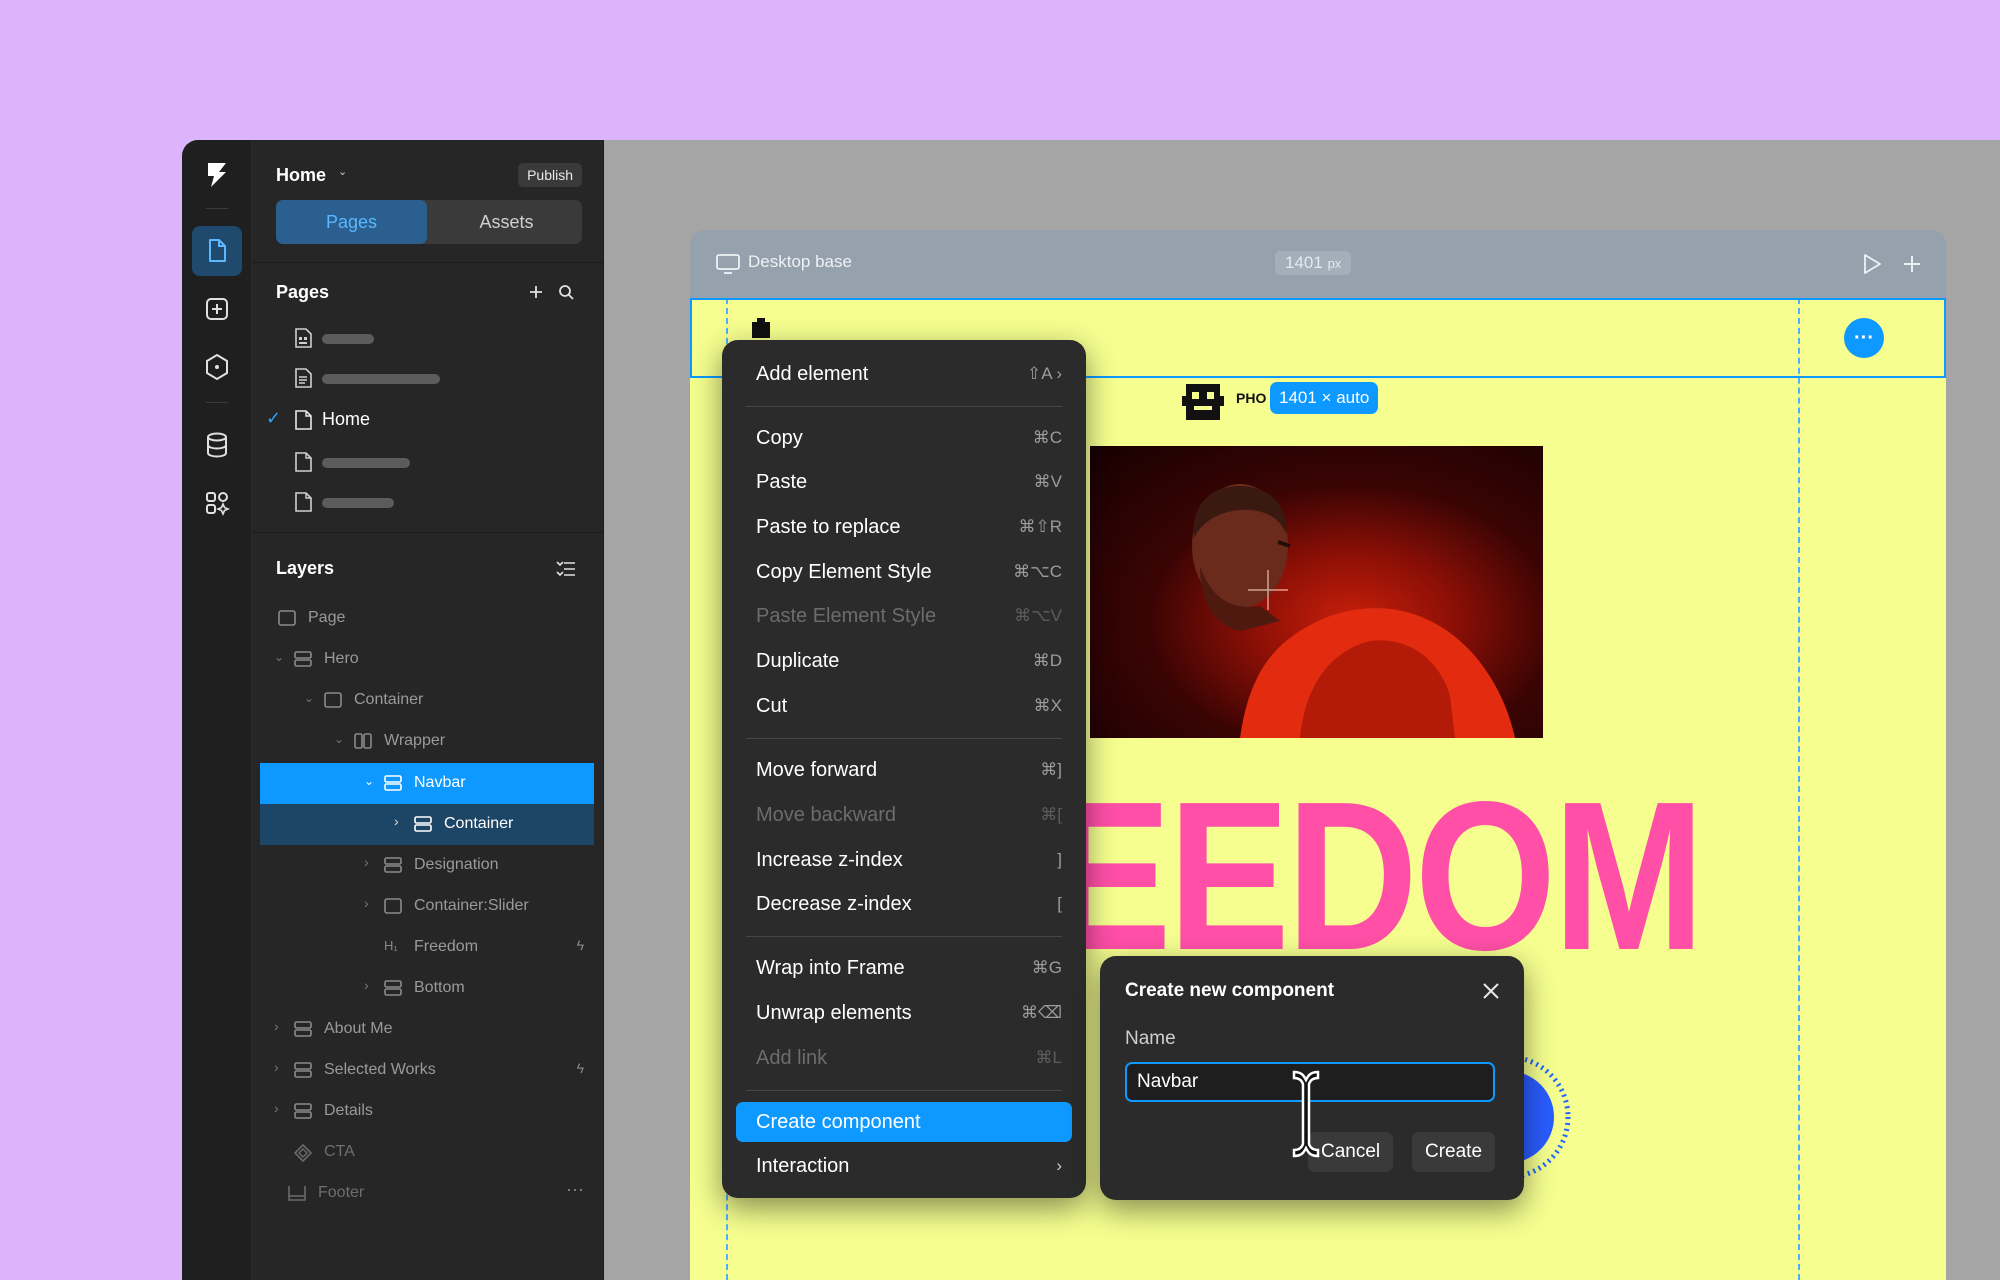 This screenshot has width=2000, height=1280. Describe the element at coordinates (506, 222) in the screenshot. I see `tab-assets: Assets` at that location.